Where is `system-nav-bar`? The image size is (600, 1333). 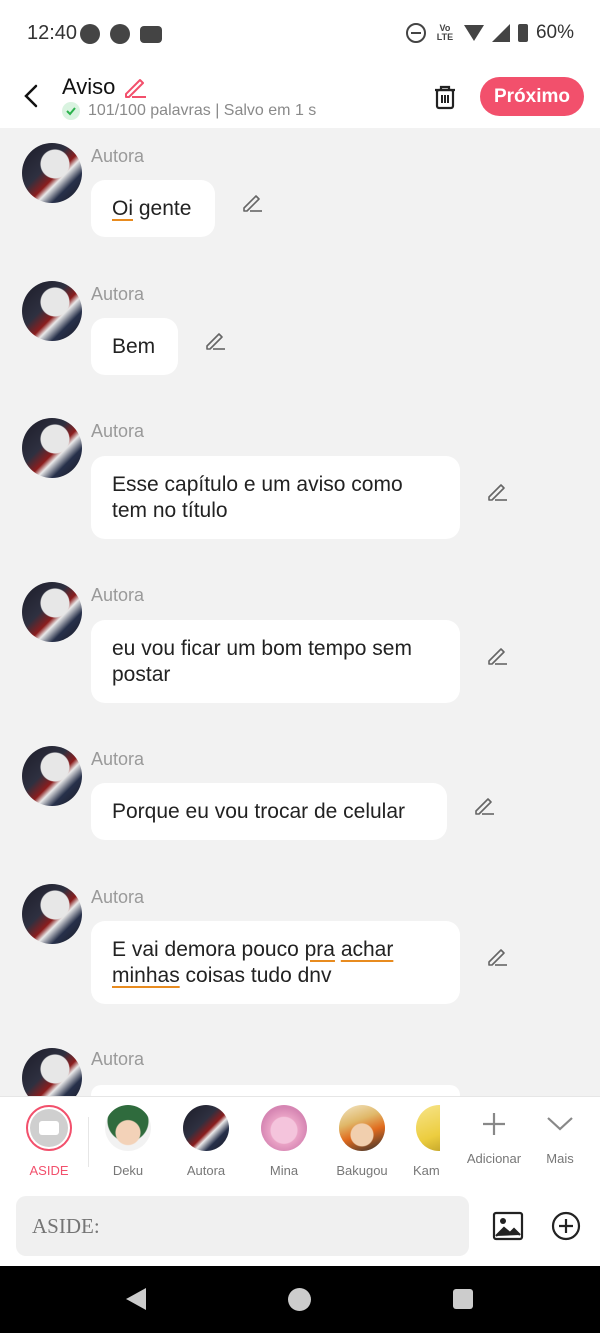
system-nav-bar is located at coordinates (300, 1299).